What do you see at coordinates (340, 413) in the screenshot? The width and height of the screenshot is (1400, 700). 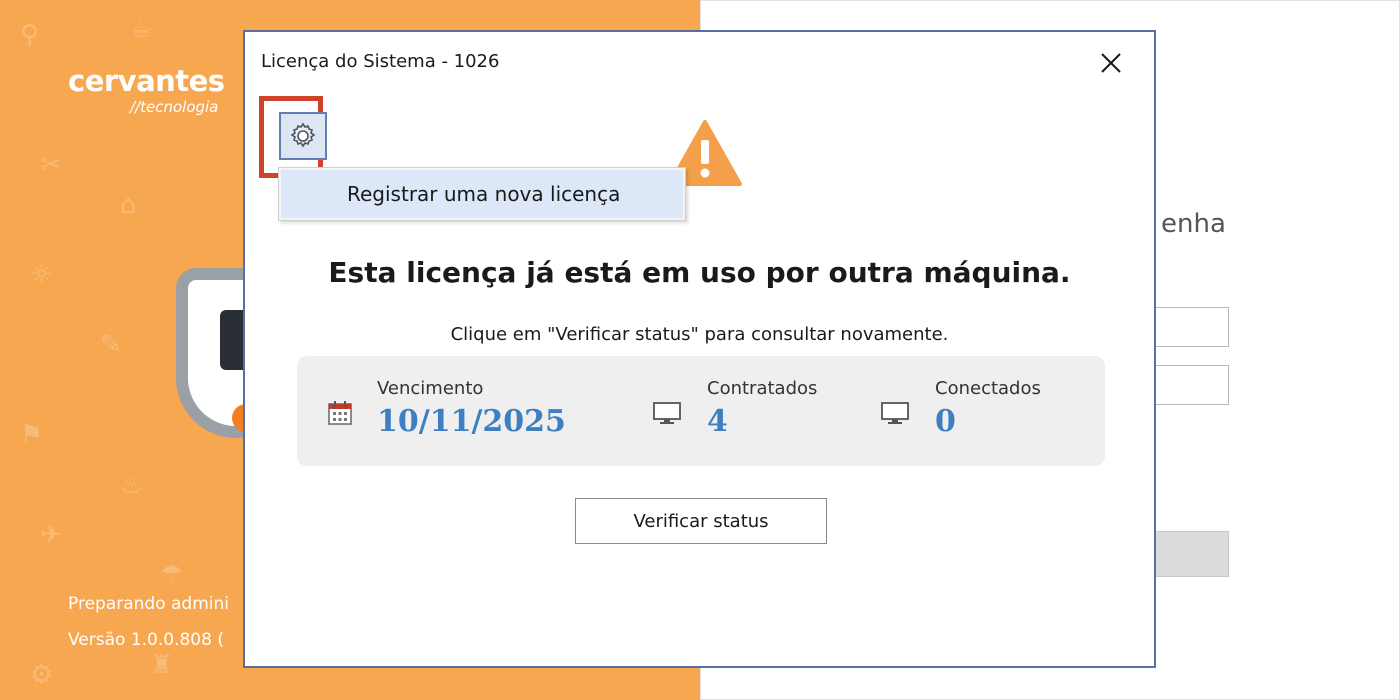 I see `calendar-icon` at bounding box center [340, 413].